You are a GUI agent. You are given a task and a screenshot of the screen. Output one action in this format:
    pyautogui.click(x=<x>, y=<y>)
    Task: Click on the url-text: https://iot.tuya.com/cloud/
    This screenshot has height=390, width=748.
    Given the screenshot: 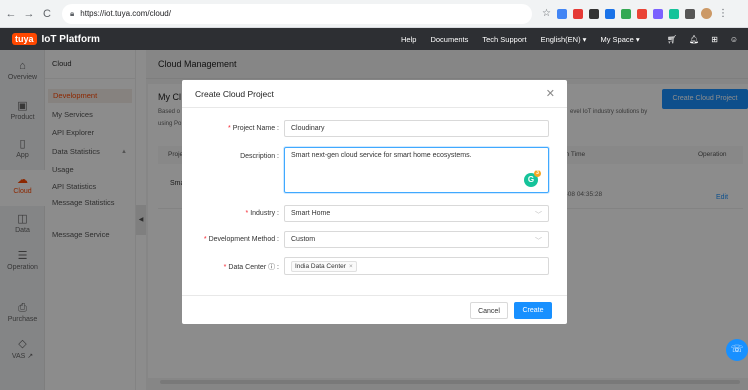 What is the action you would take?
    pyautogui.click(x=125, y=13)
    